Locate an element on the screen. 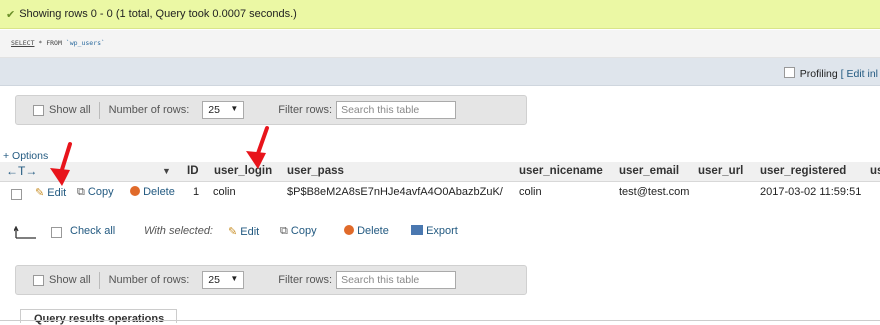  sort-dropdown-icon: ▼ is located at coordinates (166, 171).